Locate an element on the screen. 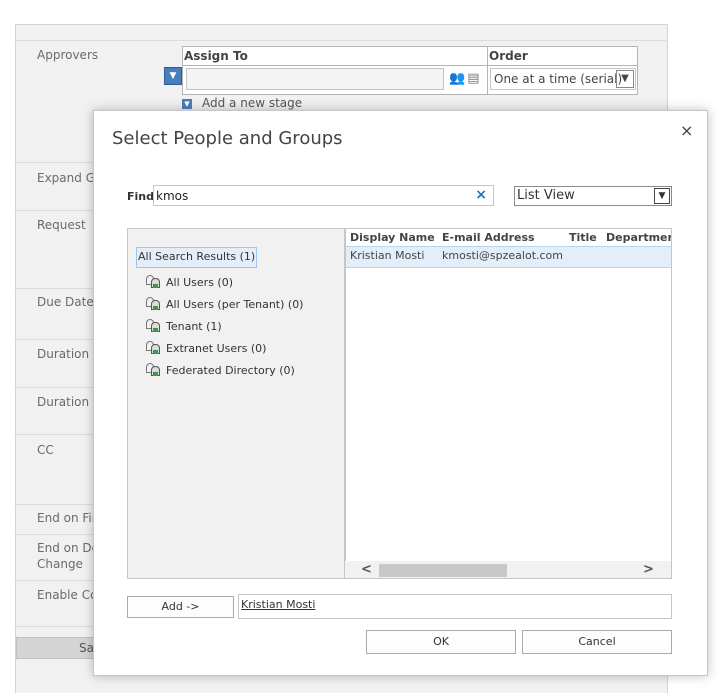  order-select-value: One at a time (serial) is located at coordinates (558, 79).